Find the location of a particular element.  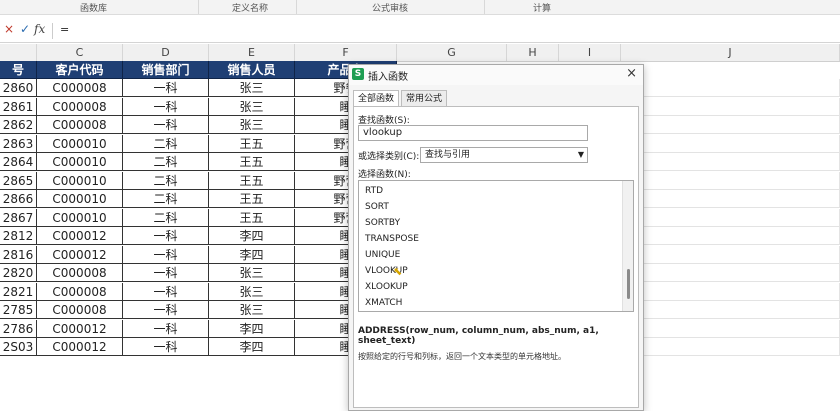

header-cell-salesperson: 销售人员 is located at coordinates (252, 70).